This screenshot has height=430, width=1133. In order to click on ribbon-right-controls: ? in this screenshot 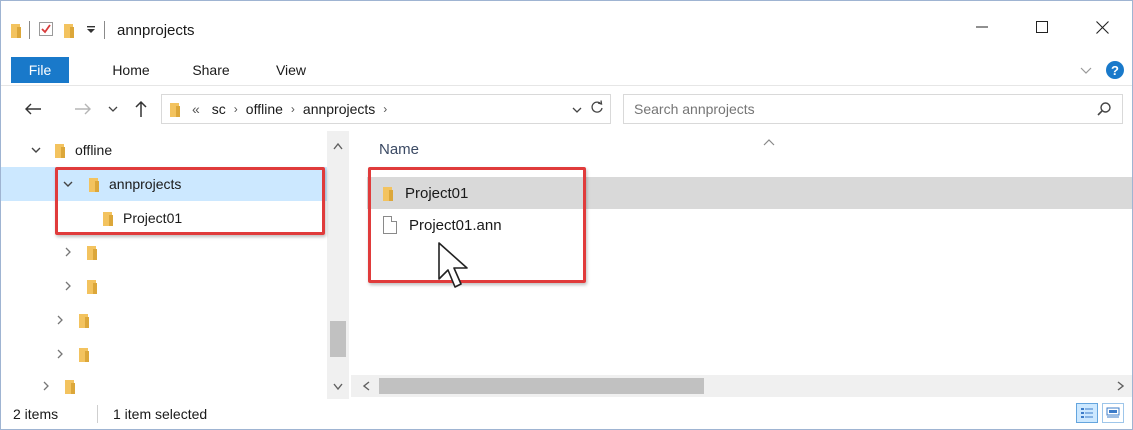, I will do `click(1102, 70)`.